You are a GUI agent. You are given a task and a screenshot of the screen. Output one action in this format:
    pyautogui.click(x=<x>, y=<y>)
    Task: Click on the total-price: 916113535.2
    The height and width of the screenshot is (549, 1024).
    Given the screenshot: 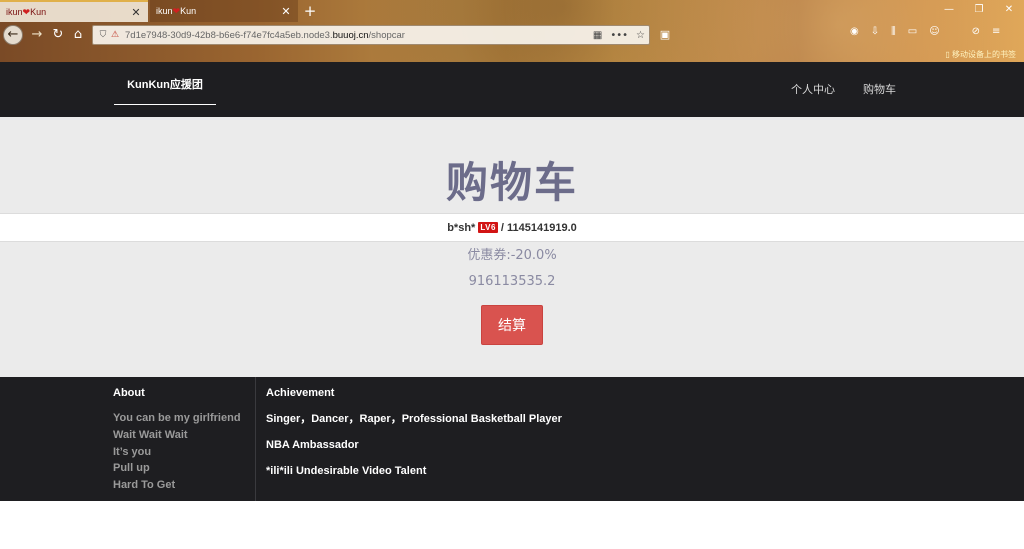 What is the action you would take?
    pyautogui.click(x=512, y=281)
    